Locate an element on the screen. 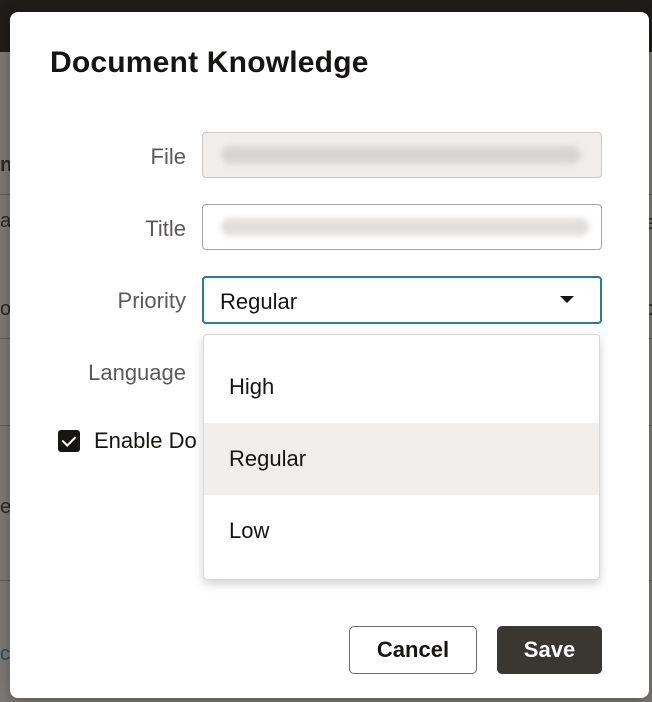 The image size is (652, 702). file-field is located at coordinates (402, 155).